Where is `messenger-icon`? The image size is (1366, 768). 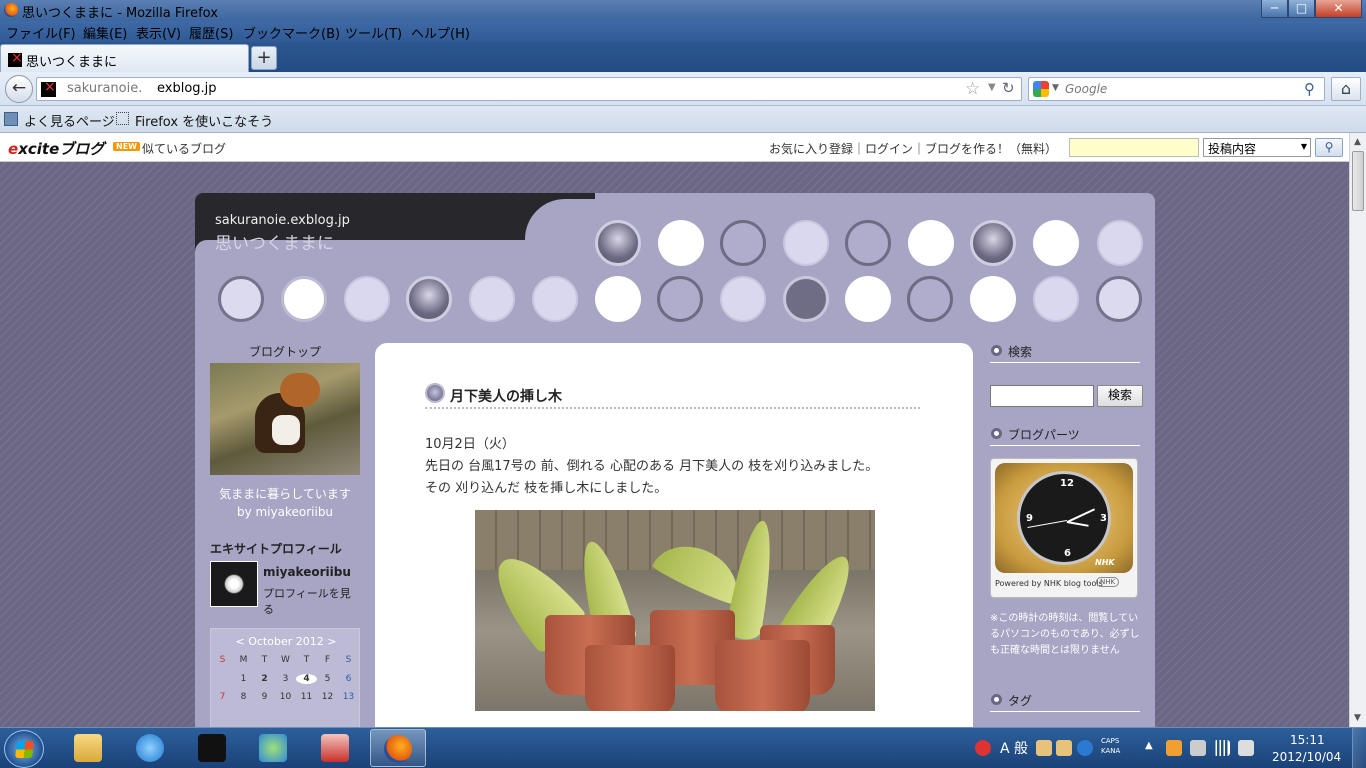 messenger-icon is located at coordinates (273, 748).